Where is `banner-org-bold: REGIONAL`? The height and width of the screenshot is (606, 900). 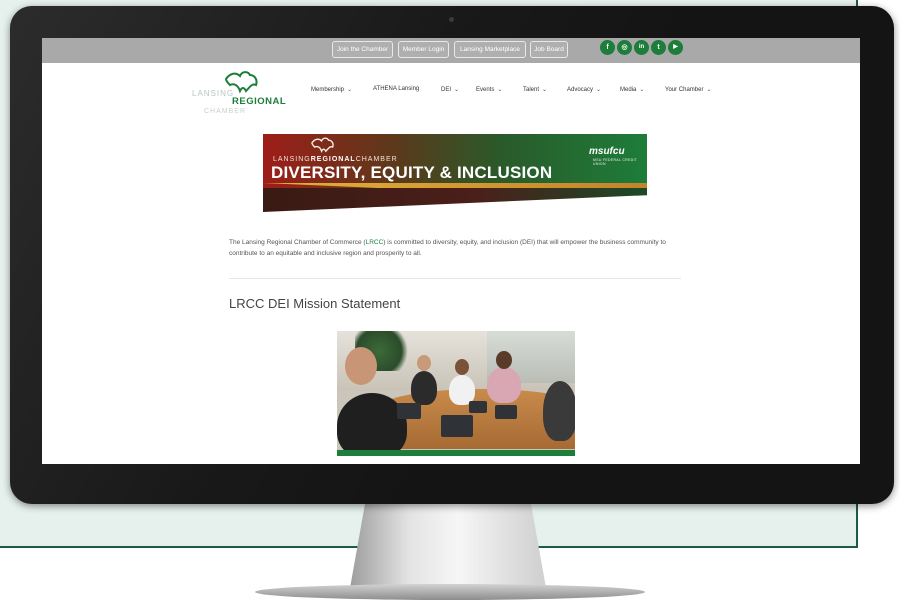
banner-org-bold: REGIONAL is located at coordinates (333, 159).